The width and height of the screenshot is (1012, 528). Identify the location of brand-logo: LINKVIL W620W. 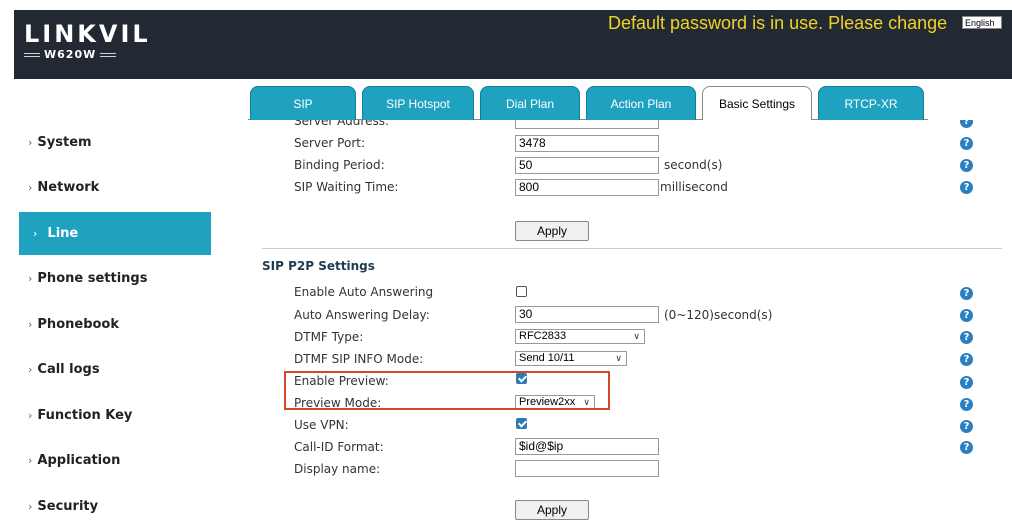
(87, 40).